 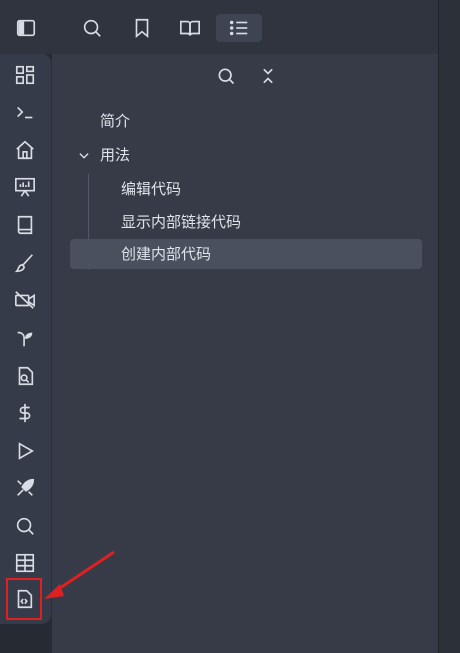 I want to click on search-tab-icon, so click(x=92, y=28).